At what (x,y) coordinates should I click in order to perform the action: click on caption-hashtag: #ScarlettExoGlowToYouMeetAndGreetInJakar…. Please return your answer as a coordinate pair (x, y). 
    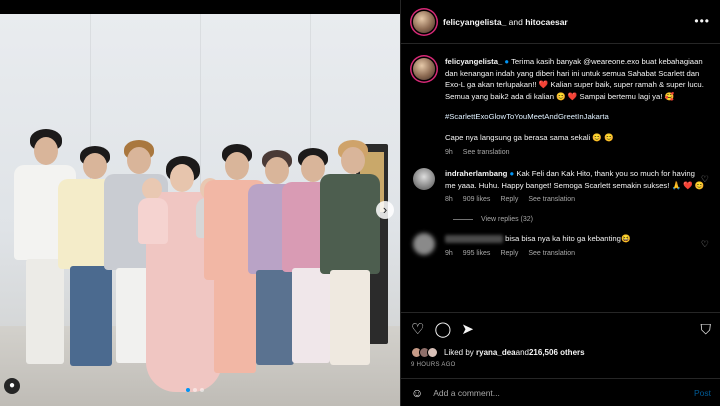
    Looking at the image, I should click on (576, 117).